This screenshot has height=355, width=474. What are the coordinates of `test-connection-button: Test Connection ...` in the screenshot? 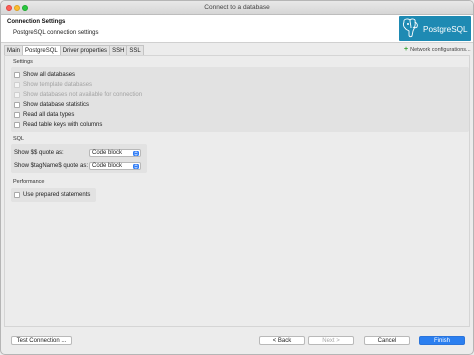 It's located at (41, 340).